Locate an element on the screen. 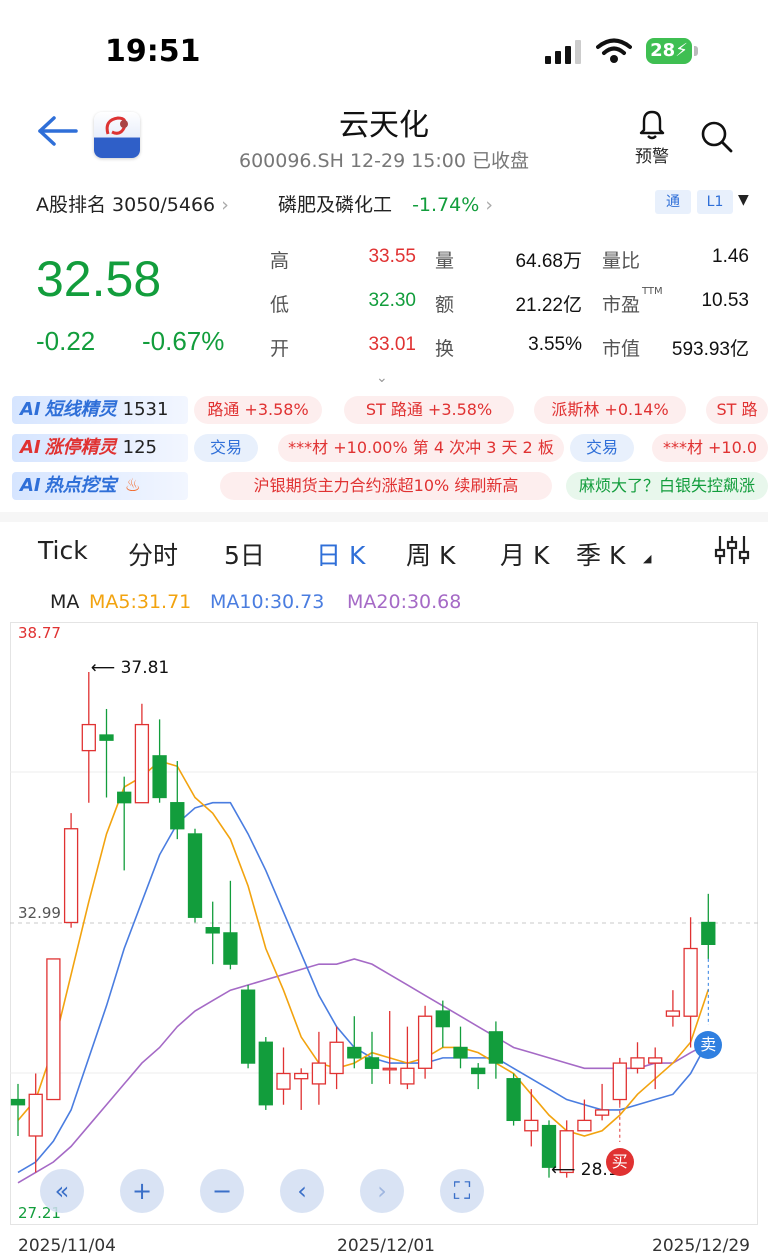  ai-tag: 沪银期货主力合约涨超10% 续刷新高 is located at coordinates (386, 486).